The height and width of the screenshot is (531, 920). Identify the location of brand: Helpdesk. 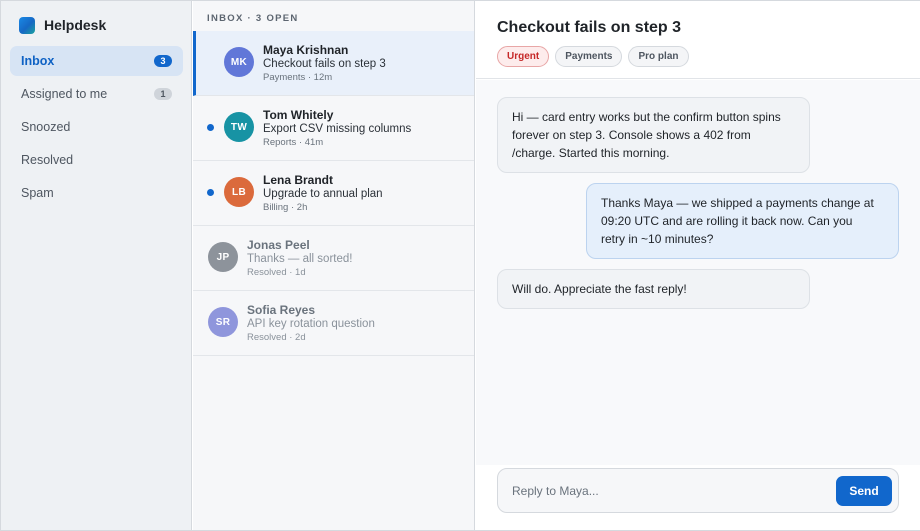
(62, 25).